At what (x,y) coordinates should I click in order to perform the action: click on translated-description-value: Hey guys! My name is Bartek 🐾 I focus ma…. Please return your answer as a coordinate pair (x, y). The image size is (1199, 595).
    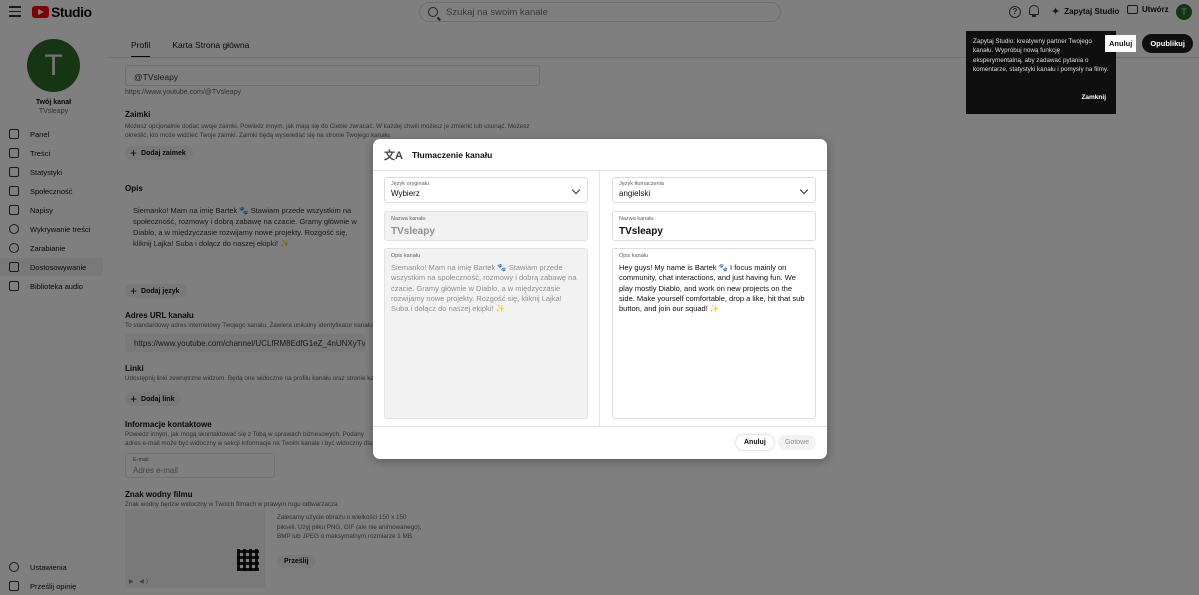
    Looking at the image, I should click on (712, 288).